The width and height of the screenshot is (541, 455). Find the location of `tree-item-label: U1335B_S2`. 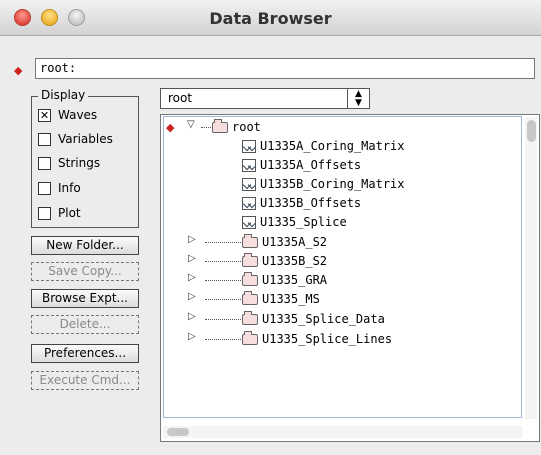

tree-item-label: U1335B_S2 is located at coordinates (295, 261).